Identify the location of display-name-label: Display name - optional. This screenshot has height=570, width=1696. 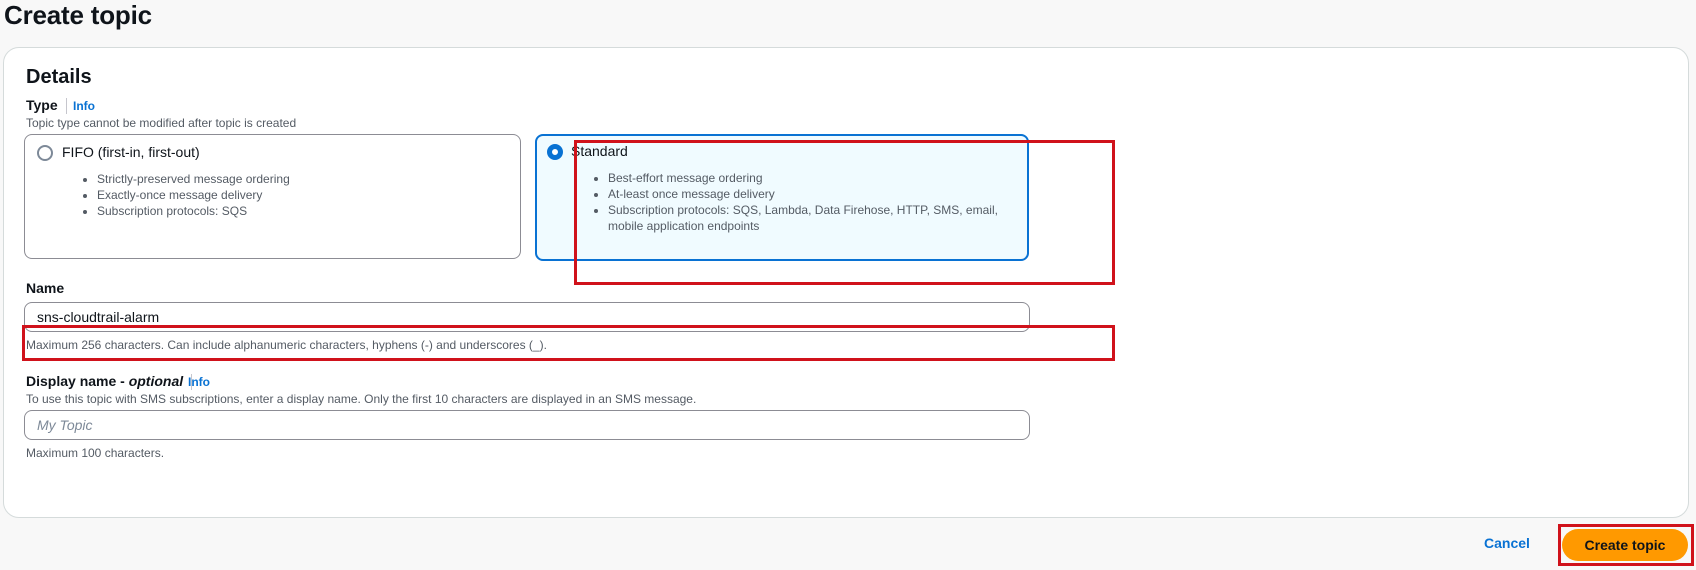
(113, 382).